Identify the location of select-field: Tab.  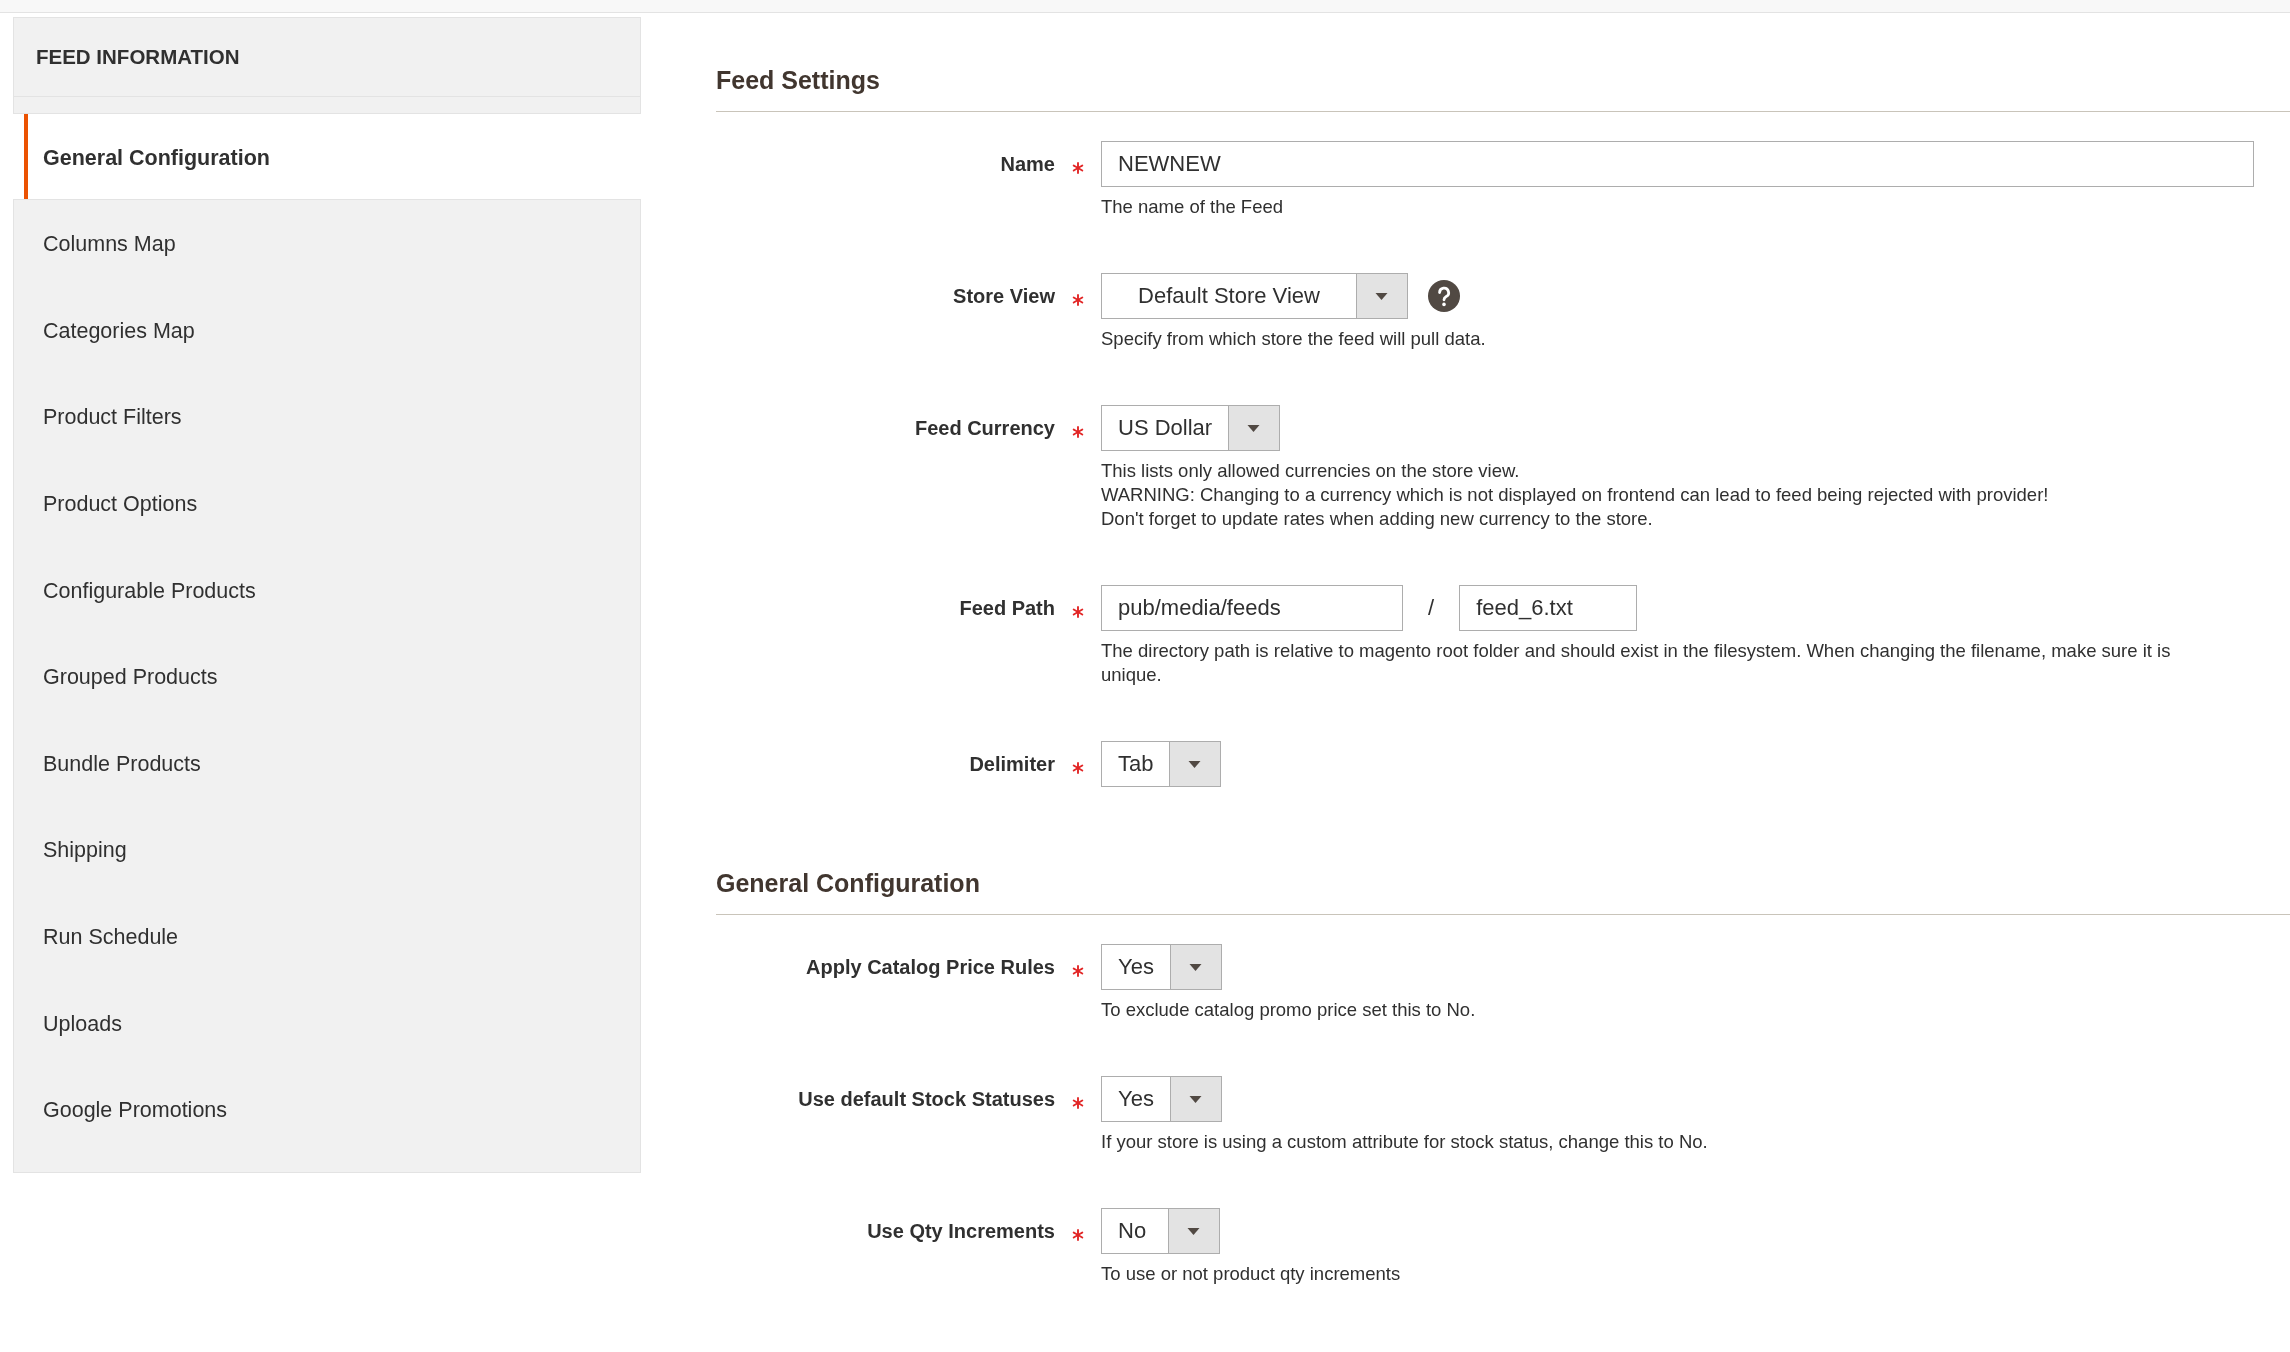
(1161, 764).